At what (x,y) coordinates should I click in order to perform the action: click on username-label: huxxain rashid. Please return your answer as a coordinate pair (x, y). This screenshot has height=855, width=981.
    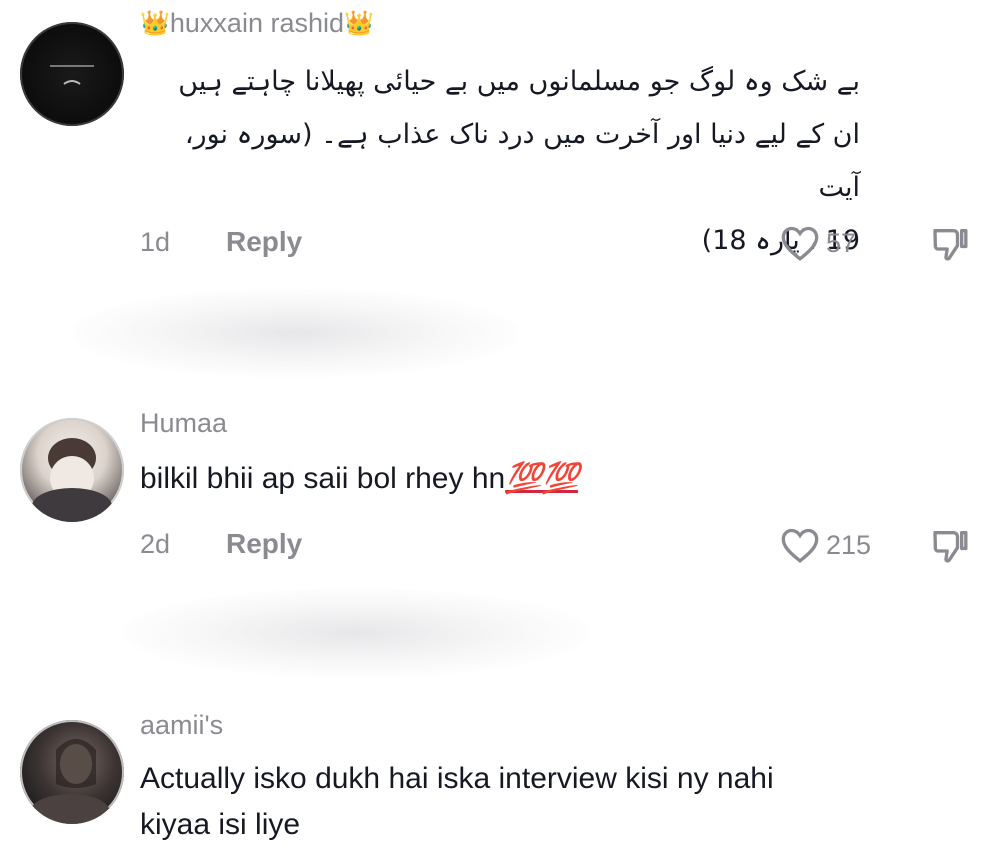
    Looking at the image, I should click on (256, 23).